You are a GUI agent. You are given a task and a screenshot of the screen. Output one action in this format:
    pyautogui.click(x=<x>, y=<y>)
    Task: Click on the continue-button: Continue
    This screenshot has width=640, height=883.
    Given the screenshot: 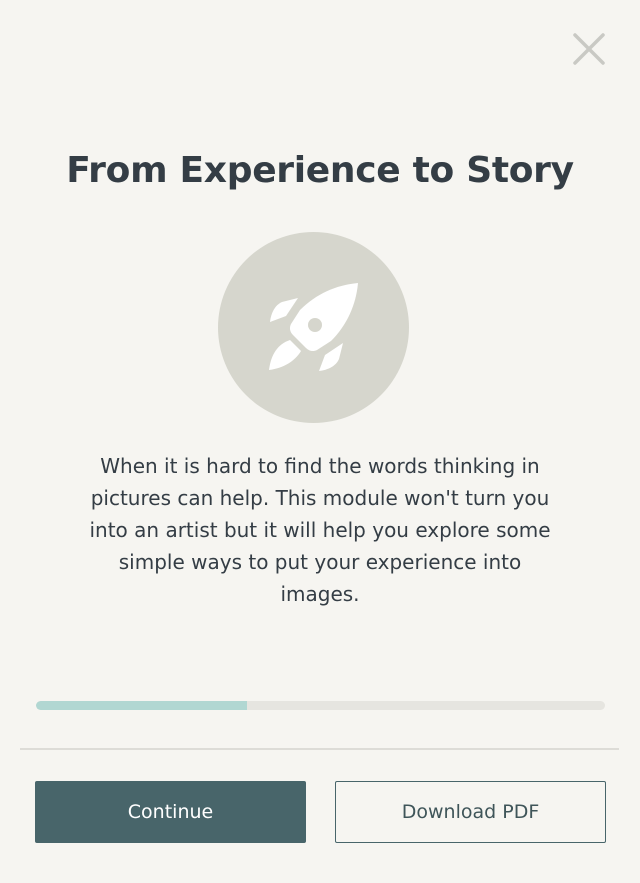 What is the action you would take?
    pyautogui.click(x=170, y=812)
    